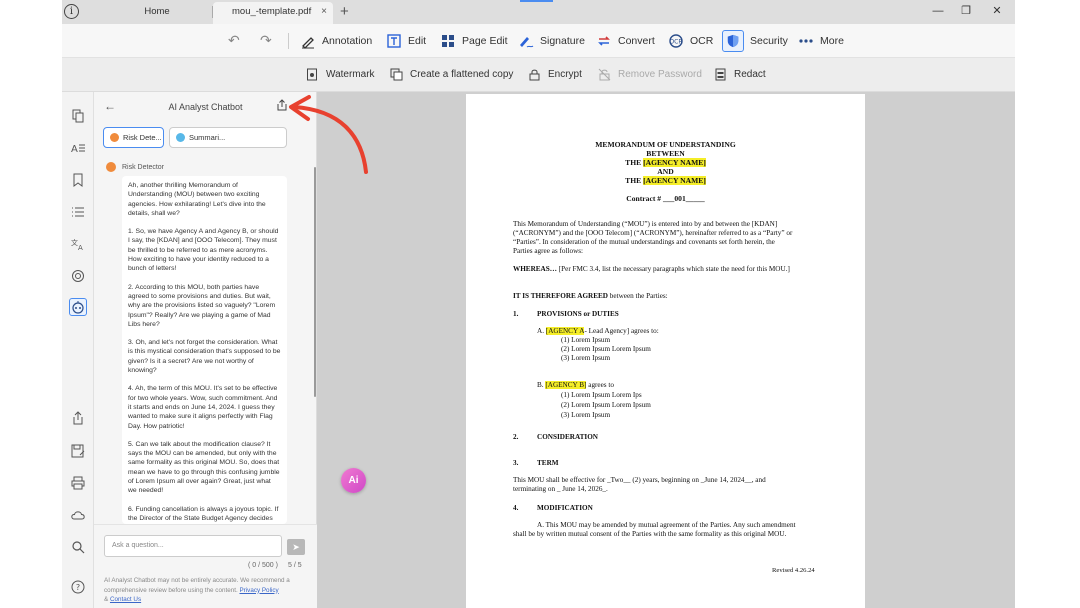 The height and width of the screenshot is (608, 1080). What do you see at coordinates (938, 11) in the screenshot?
I see `minimize-button: —` at bounding box center [938, 11].